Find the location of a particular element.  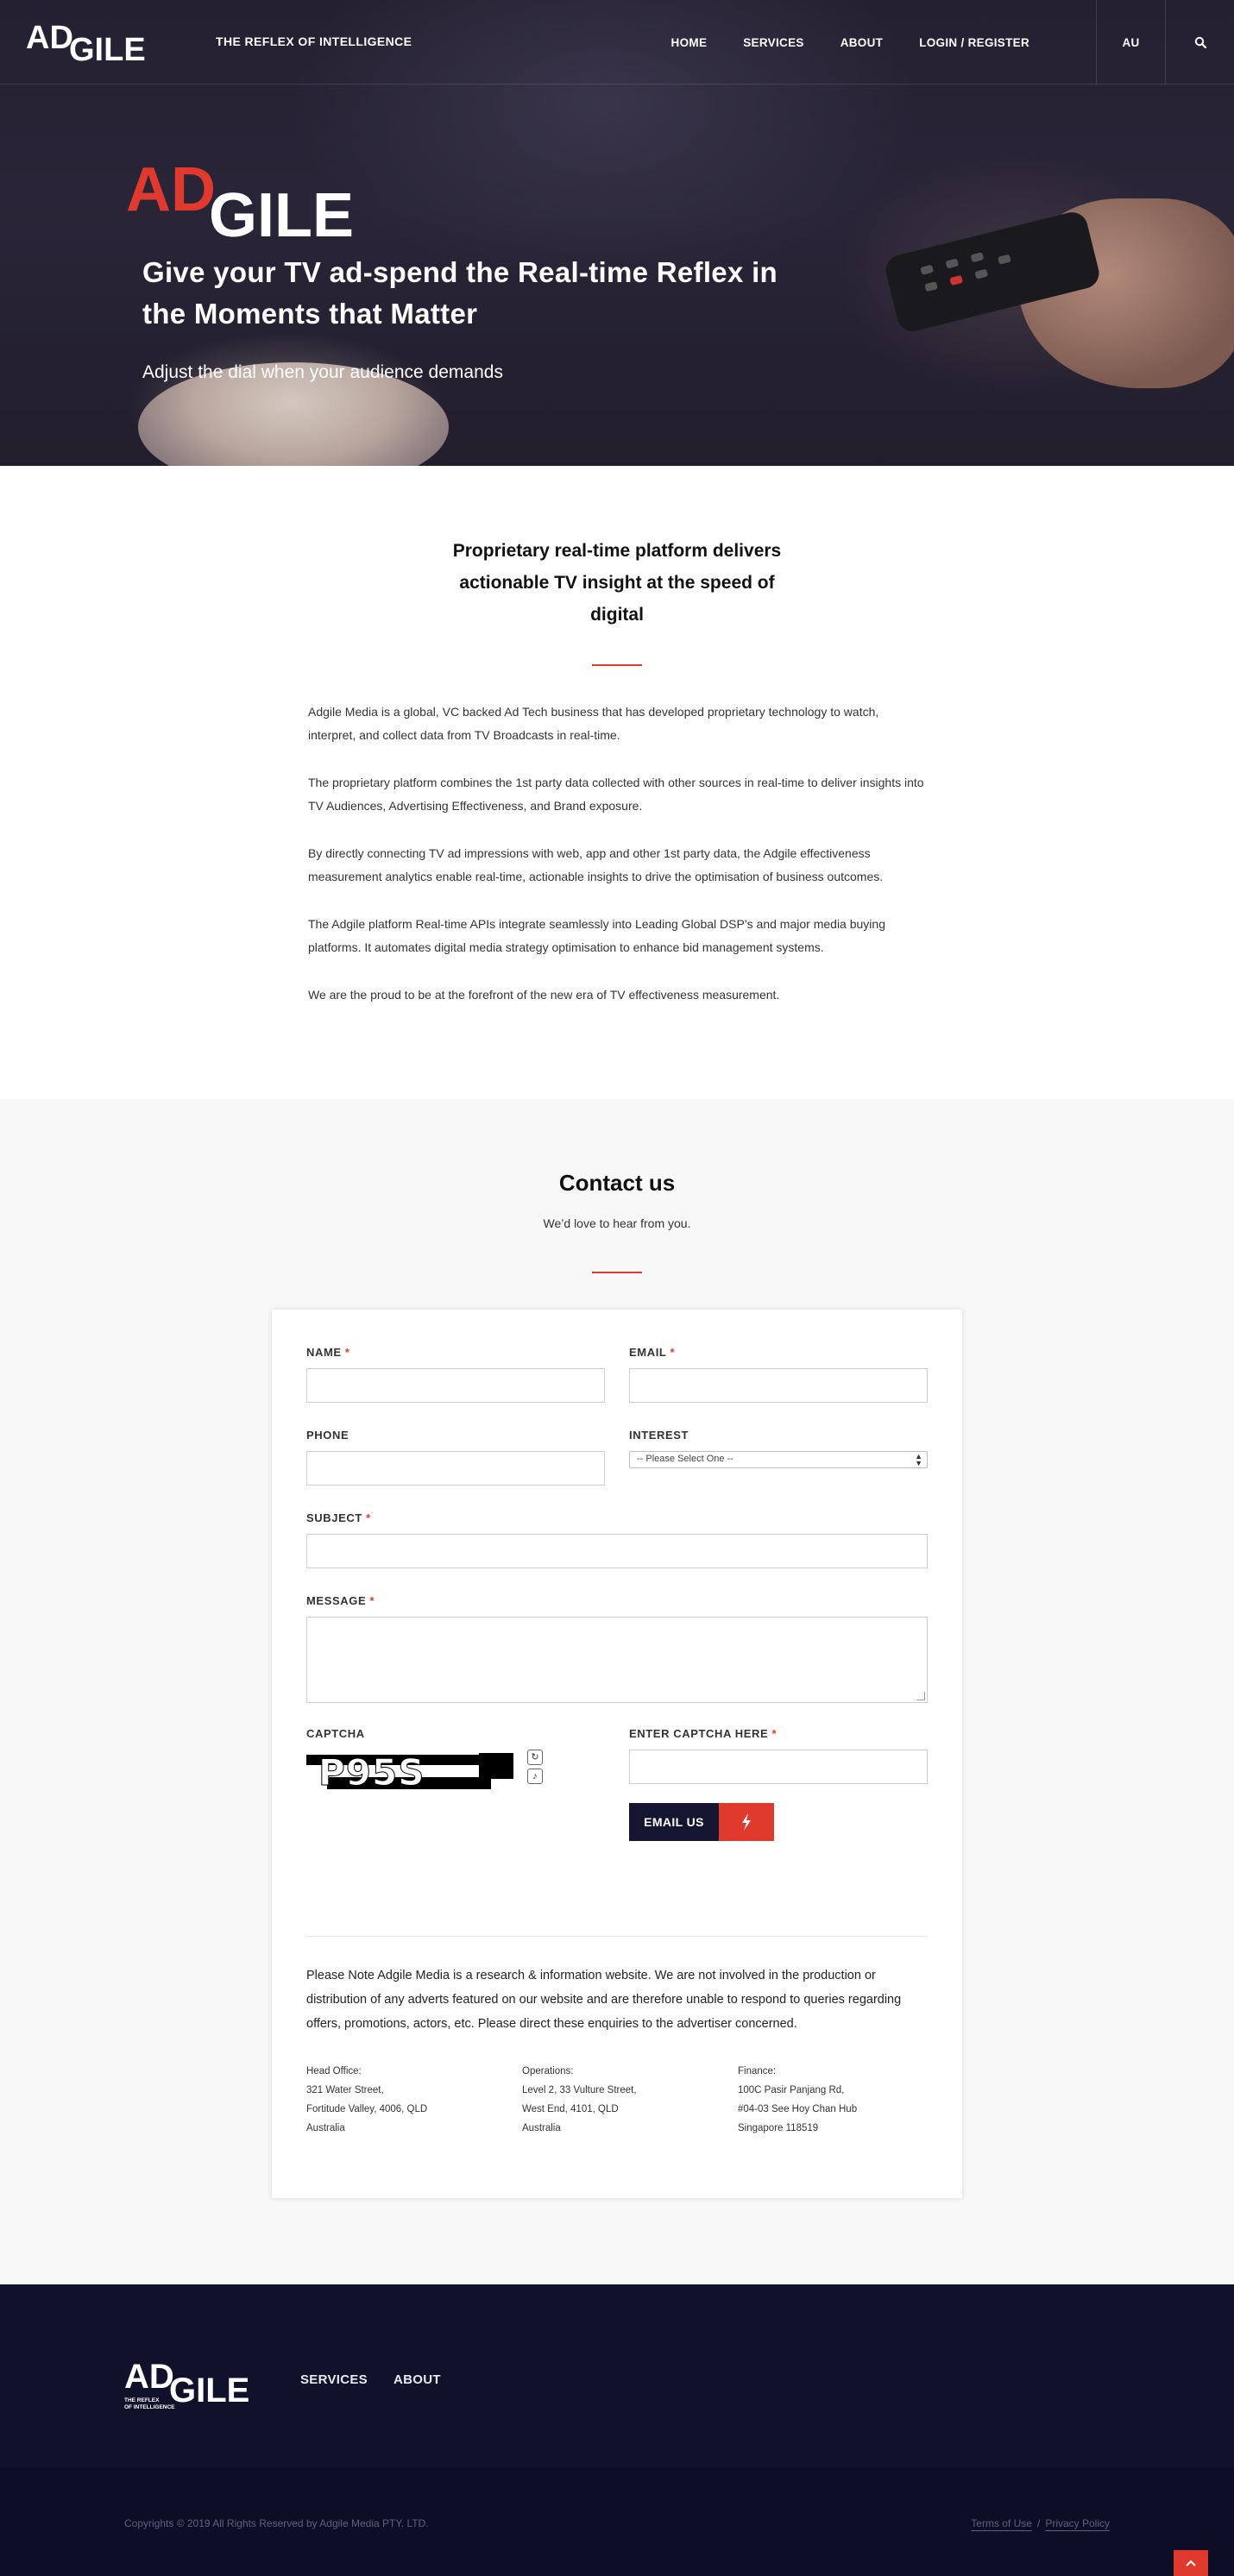

office-title: Finance: is located at coordinates (758, 2071).